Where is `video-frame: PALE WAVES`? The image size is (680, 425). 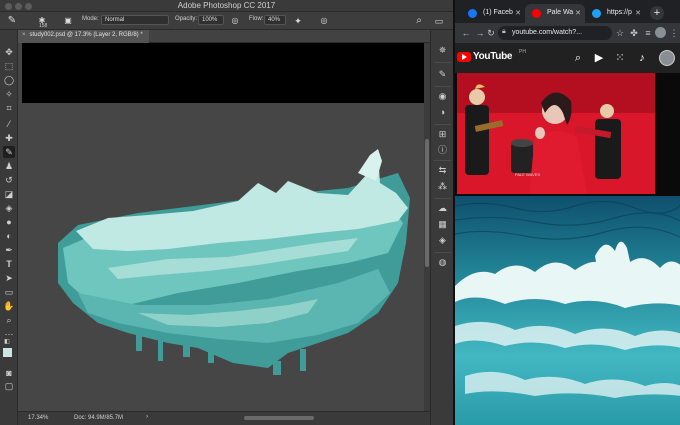
video-frame: PALE WAVES is located at coordinates (567, 134).